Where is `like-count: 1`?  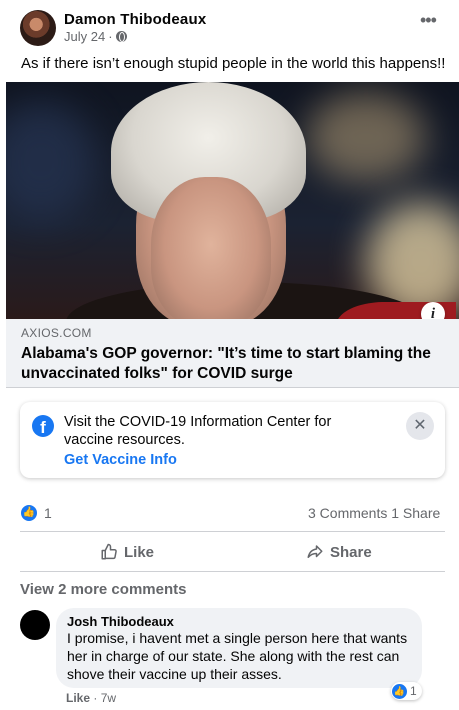 like-count: 1 is located at coordinates (48, 513).